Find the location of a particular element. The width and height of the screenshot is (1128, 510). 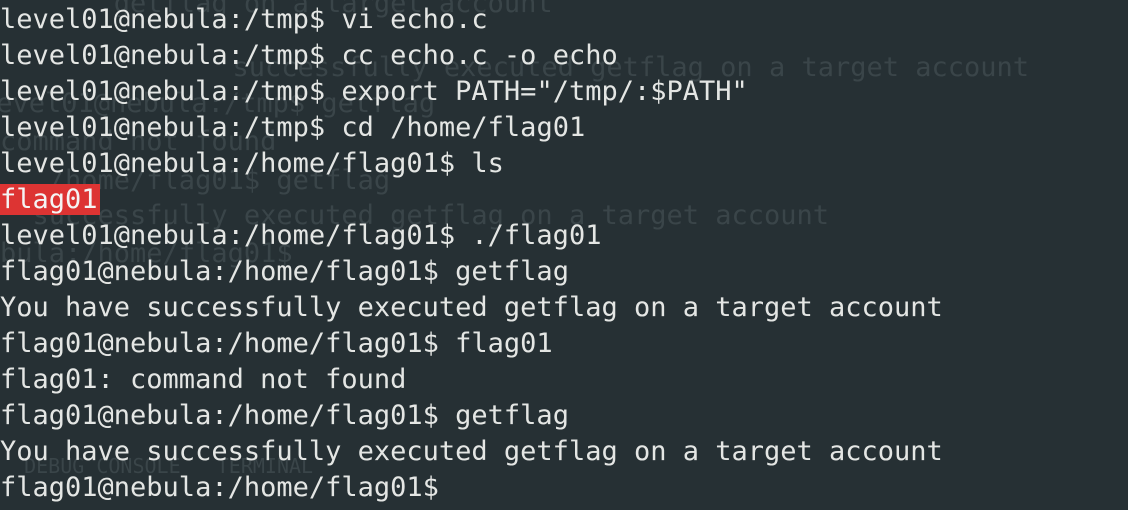

command: flag01 is located at coordinates (504, 343).